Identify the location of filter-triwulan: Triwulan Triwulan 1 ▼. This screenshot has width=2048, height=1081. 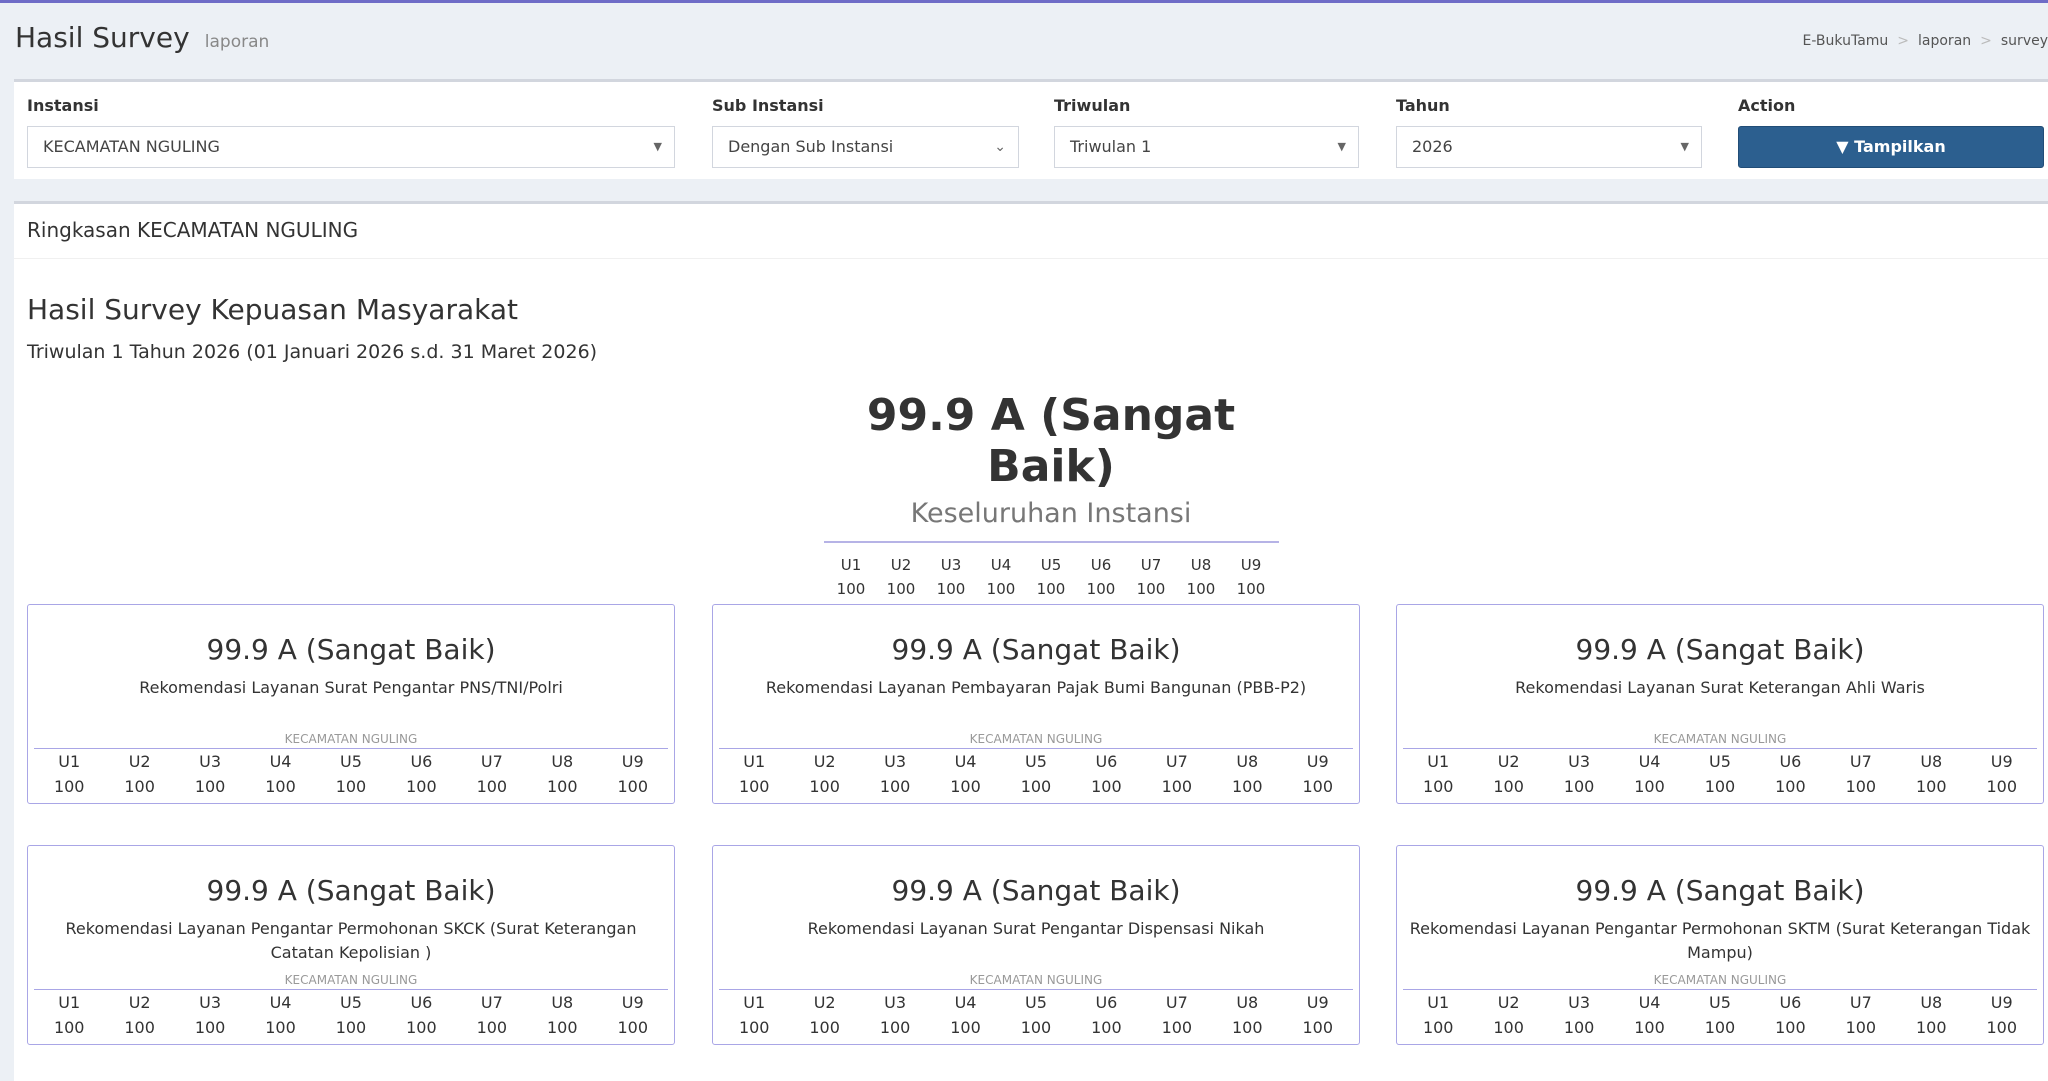
(1206, 132).